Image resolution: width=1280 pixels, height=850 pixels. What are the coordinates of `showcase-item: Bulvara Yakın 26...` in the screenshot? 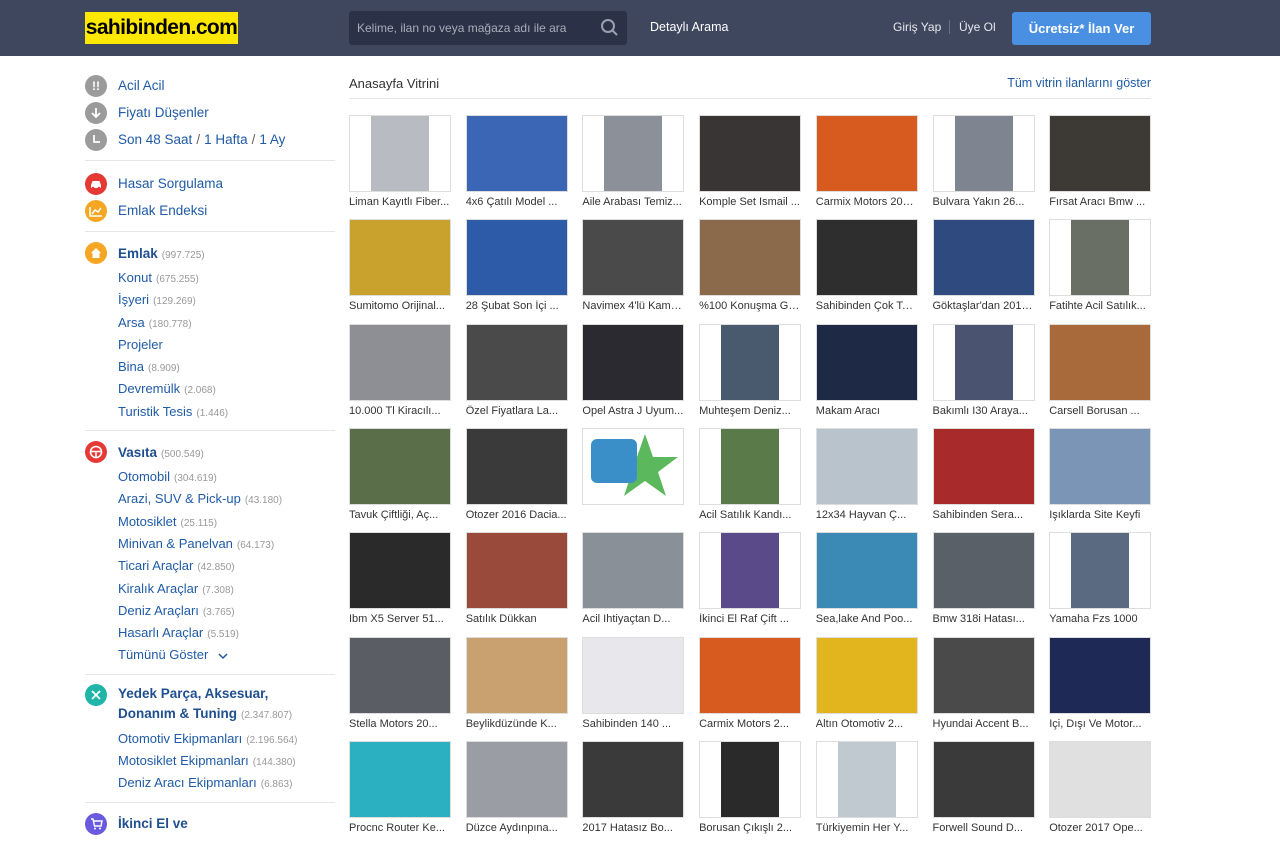 It's located at (983, 165).